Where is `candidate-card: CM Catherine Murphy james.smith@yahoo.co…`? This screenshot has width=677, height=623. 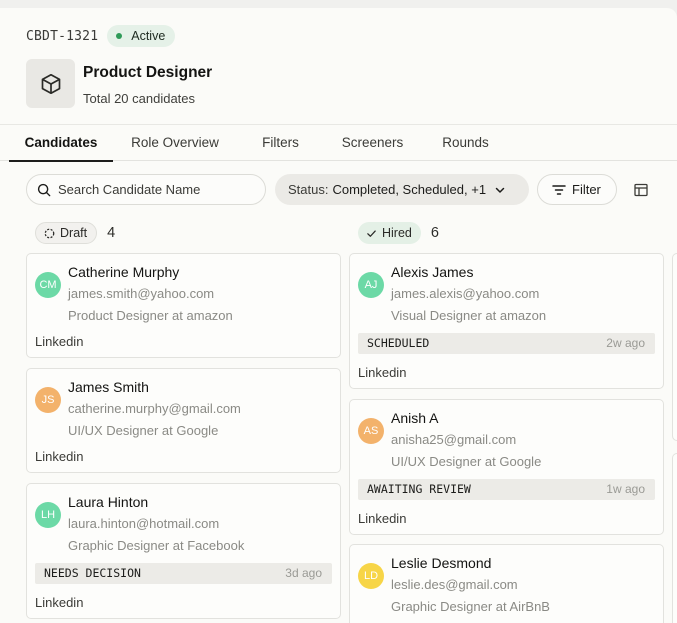 candidate-card: CM Catherine Murphy james.smith@yahoo.co… is located at coordinates (183, 305).